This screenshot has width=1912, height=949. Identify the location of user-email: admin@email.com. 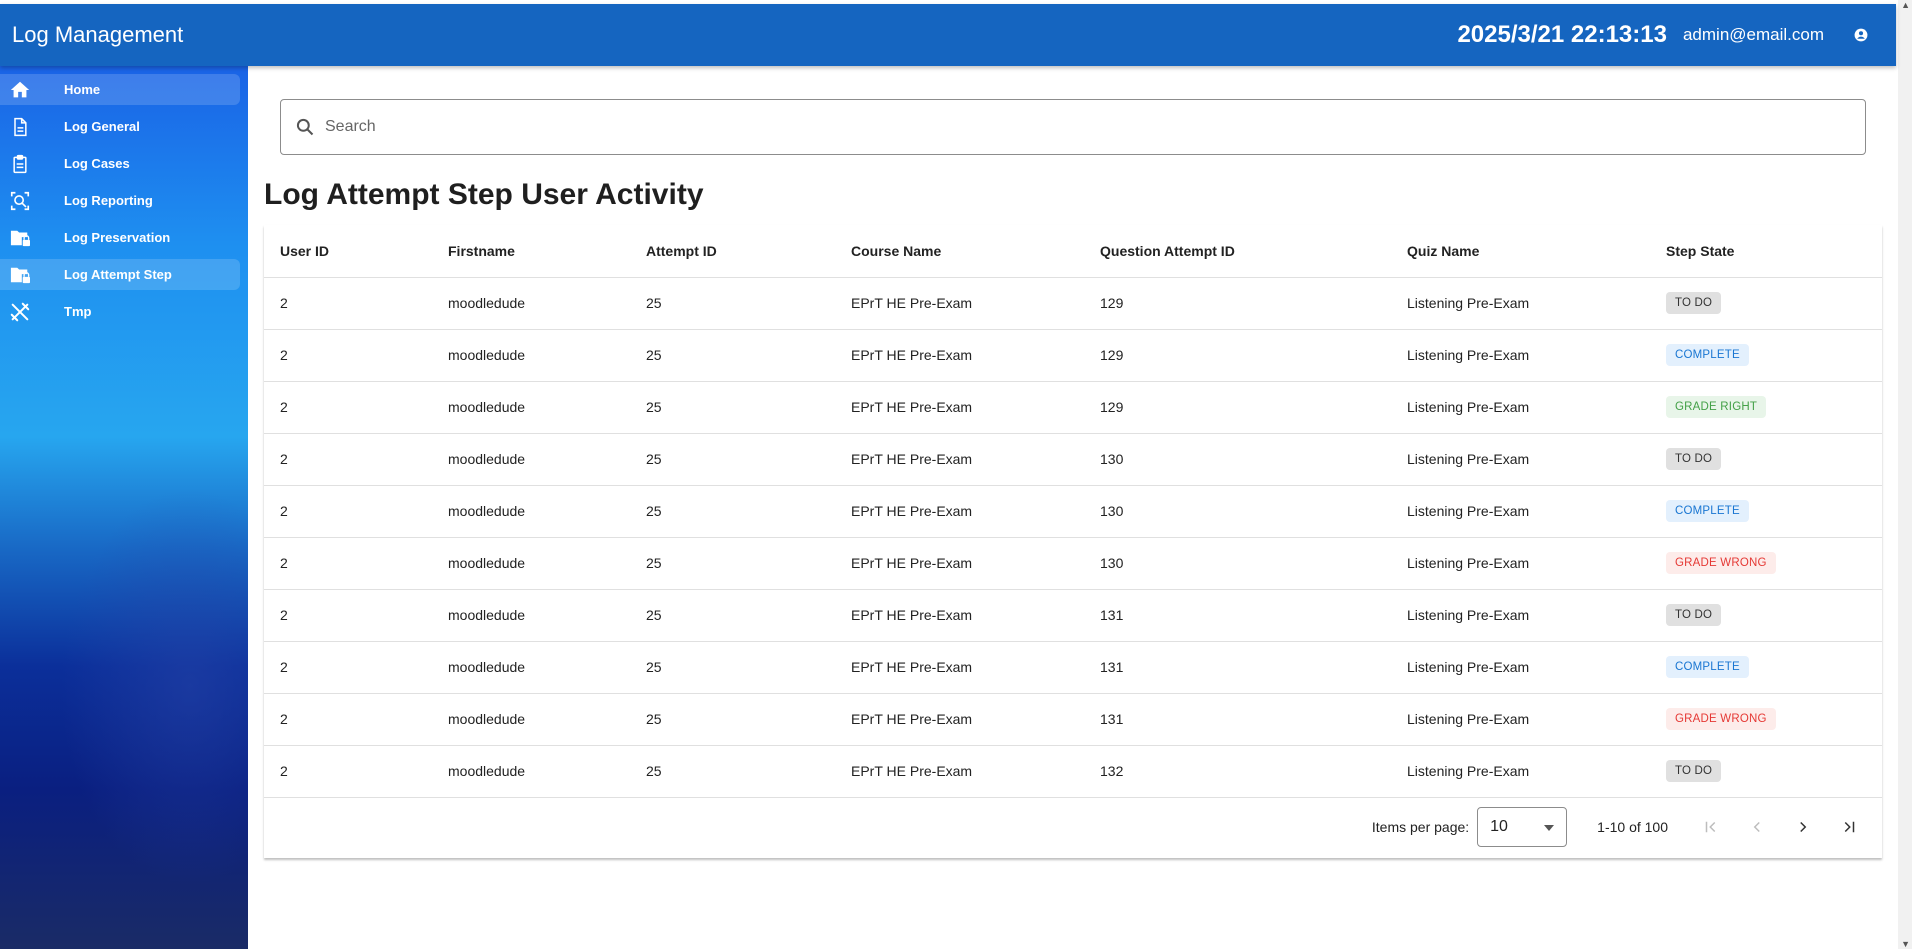
(1753, 34).